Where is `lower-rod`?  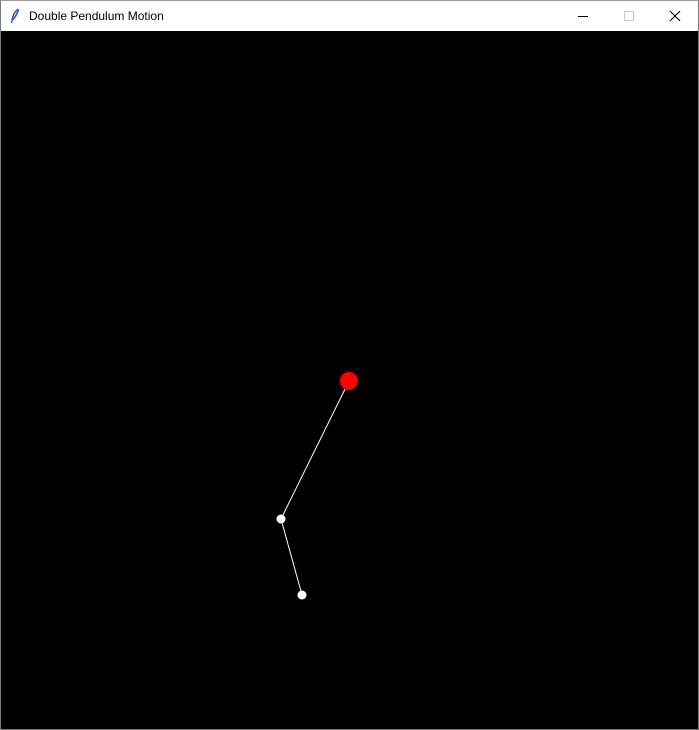
lower-rod is located at coordinates (291, 557).